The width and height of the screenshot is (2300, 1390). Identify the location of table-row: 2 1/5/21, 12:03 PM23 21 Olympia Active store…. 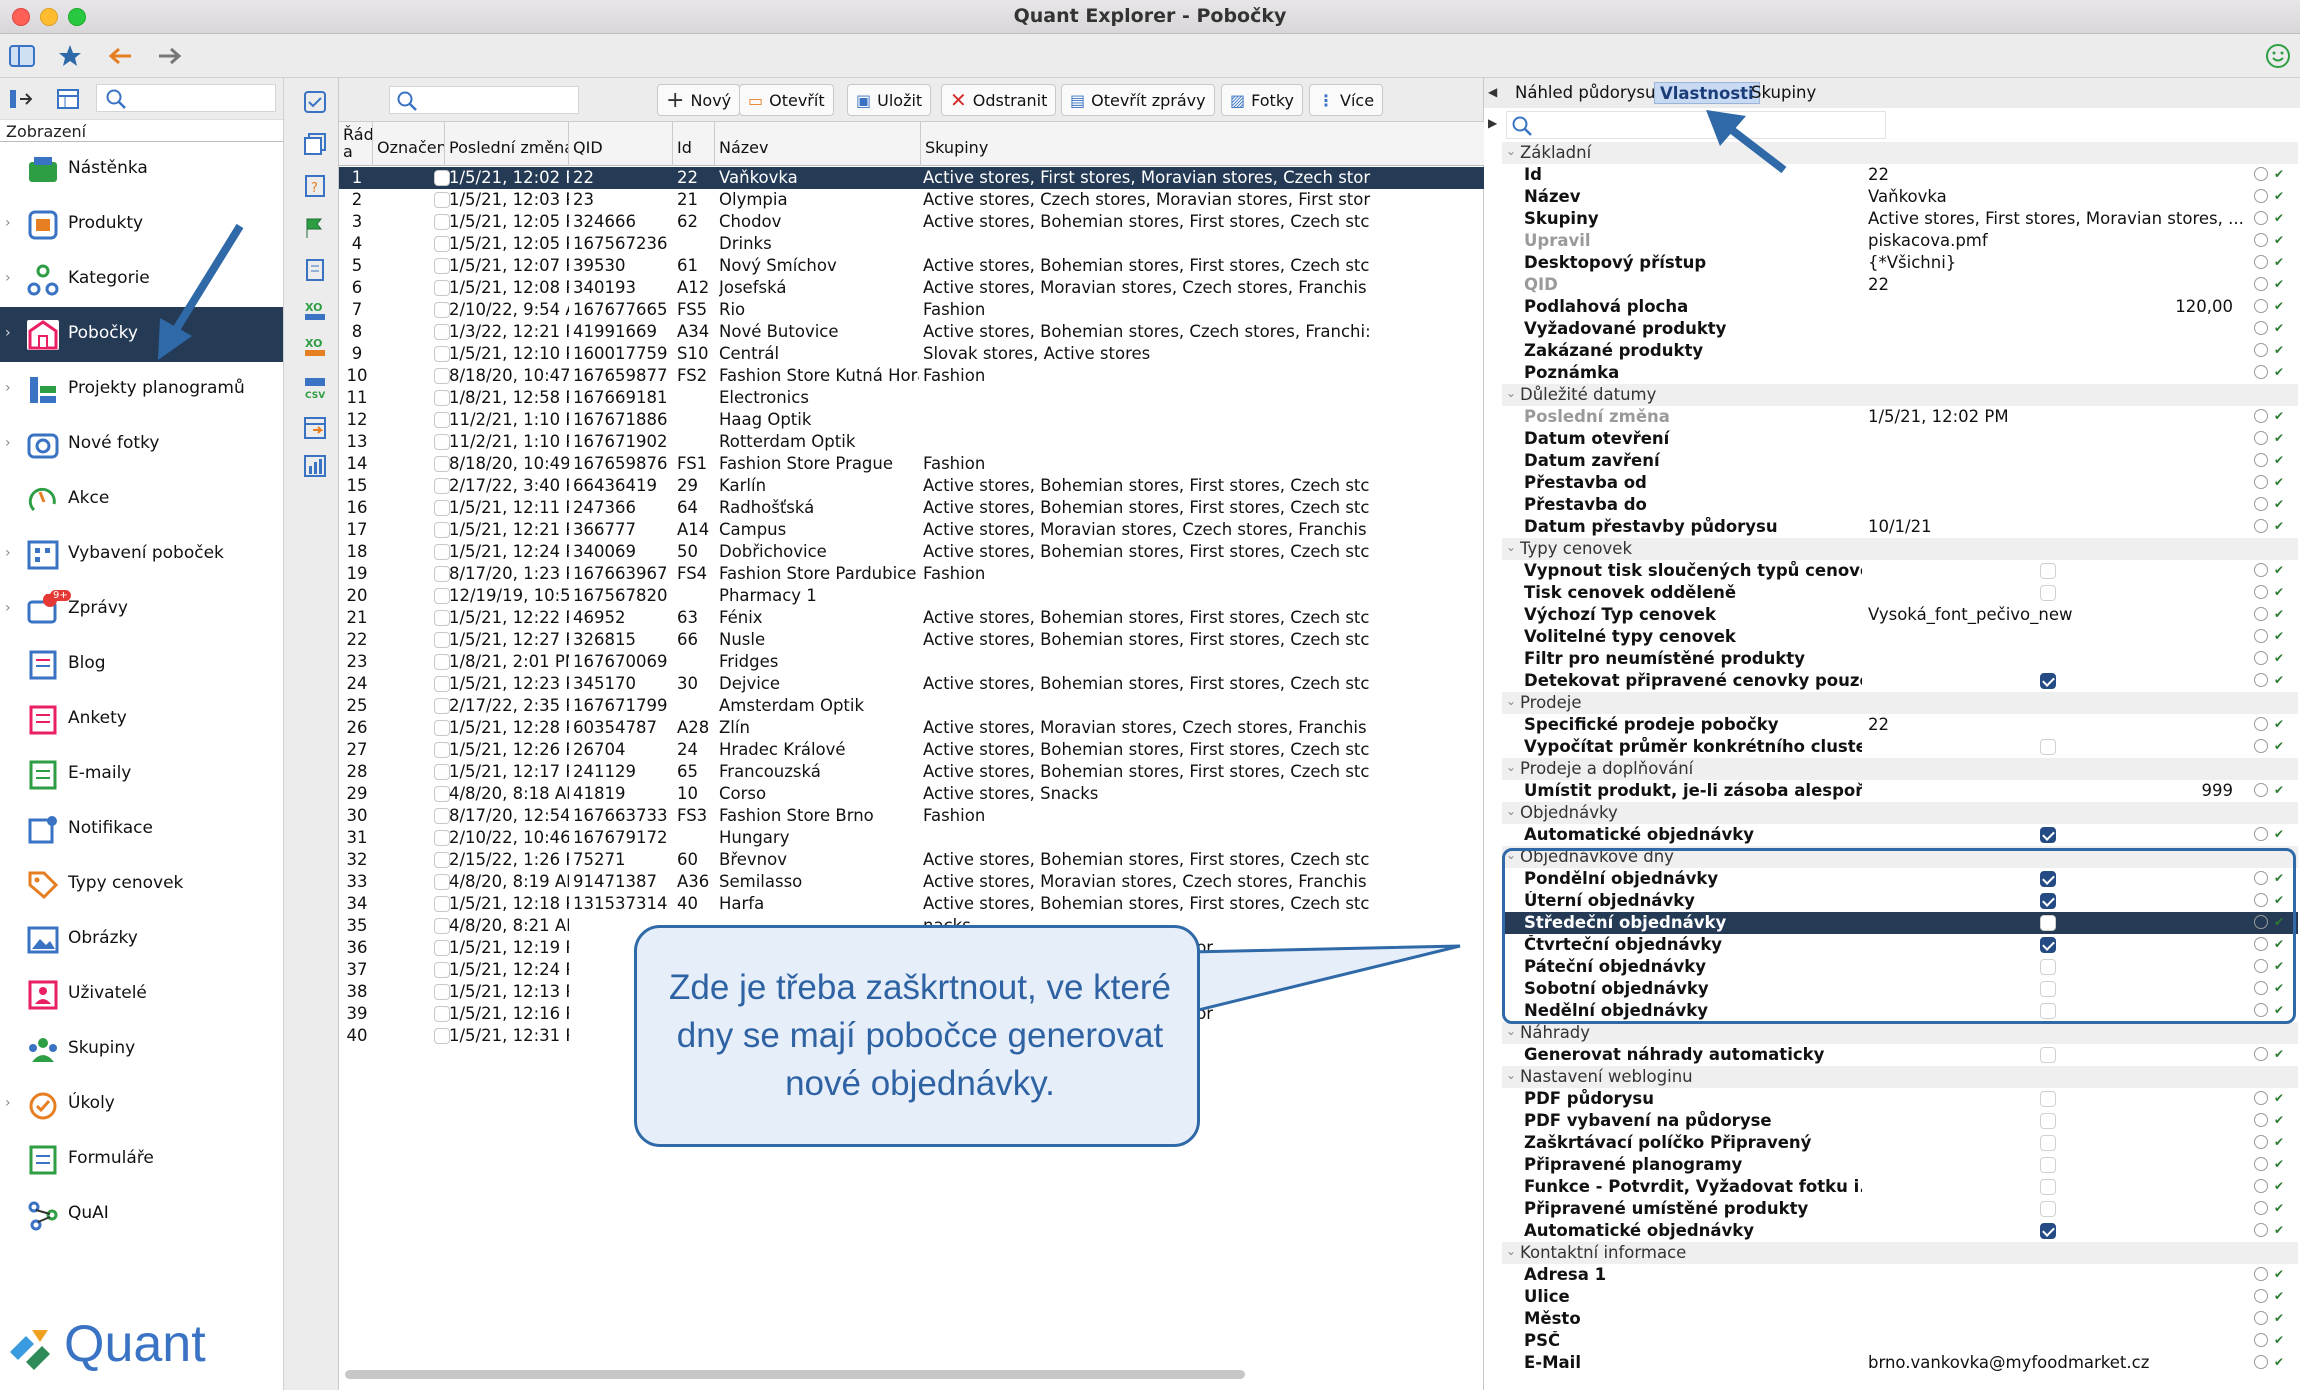
(912, 200).